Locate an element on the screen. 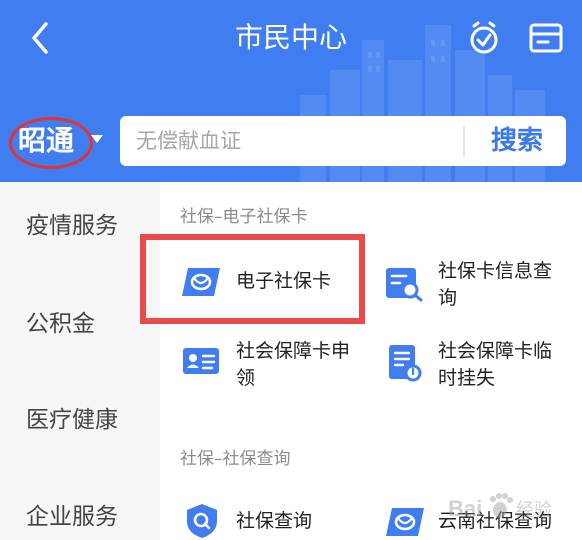 The image size is (582, 540). service-label-line1: 社保卡信息查 is located at coordinates (495, 271).